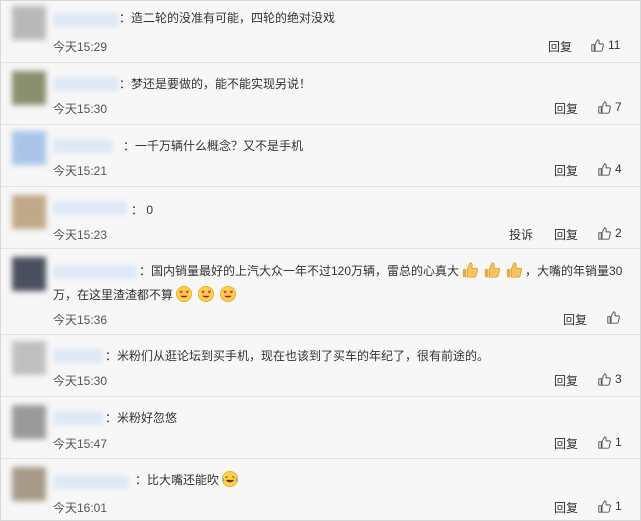 This screenshot has width=641, height=521. I want to click on comment-time: 今天15:29, so click(80, 47).